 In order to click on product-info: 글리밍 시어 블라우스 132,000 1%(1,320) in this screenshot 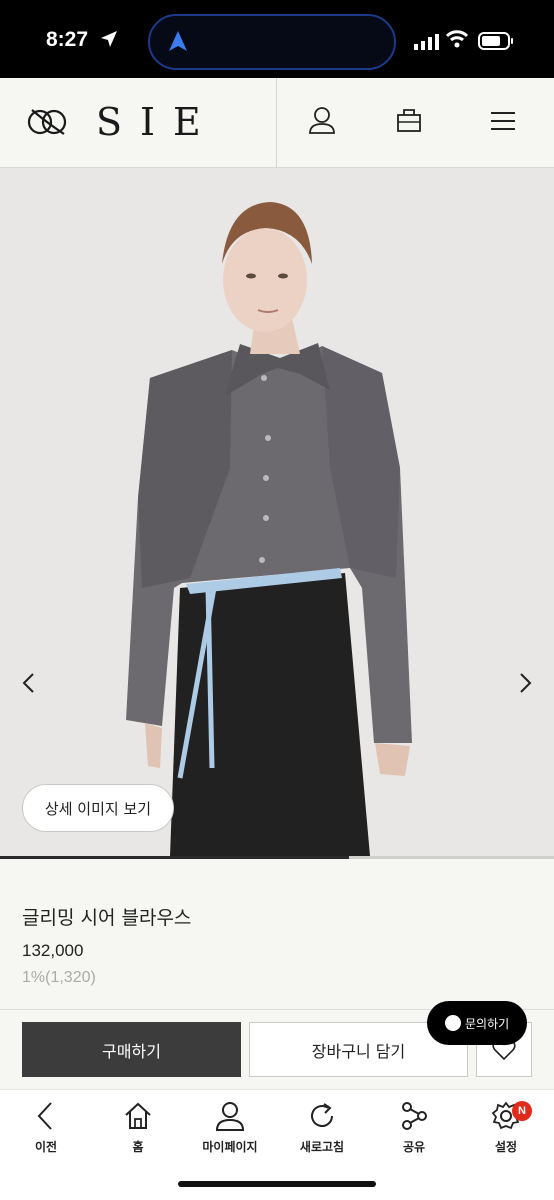, I will do `click(277, 934)`.